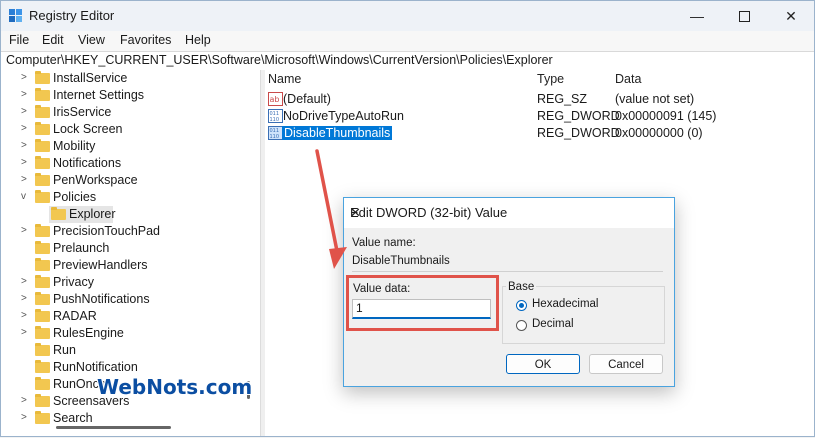 This screenshot has height=438, width=815. I want to click on tree-item-runnotification: RunNotification, so click(130, 367).